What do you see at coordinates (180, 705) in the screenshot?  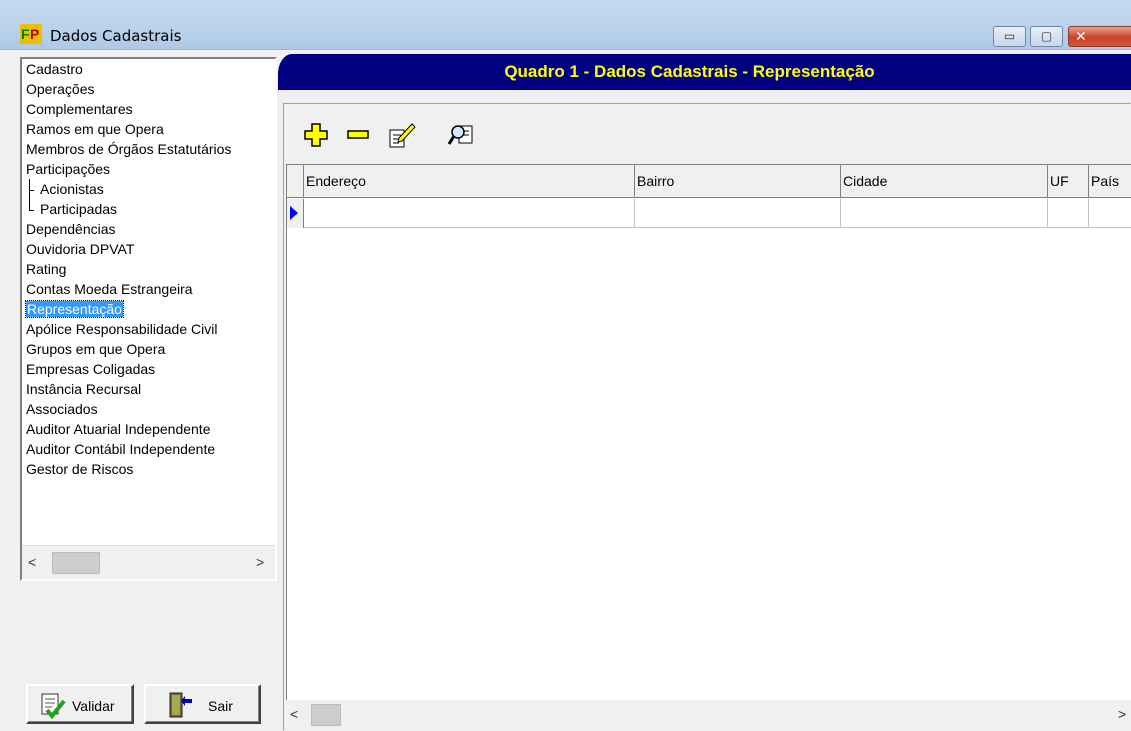 I see `exit-door-icon` at bounding box center [180, 705].